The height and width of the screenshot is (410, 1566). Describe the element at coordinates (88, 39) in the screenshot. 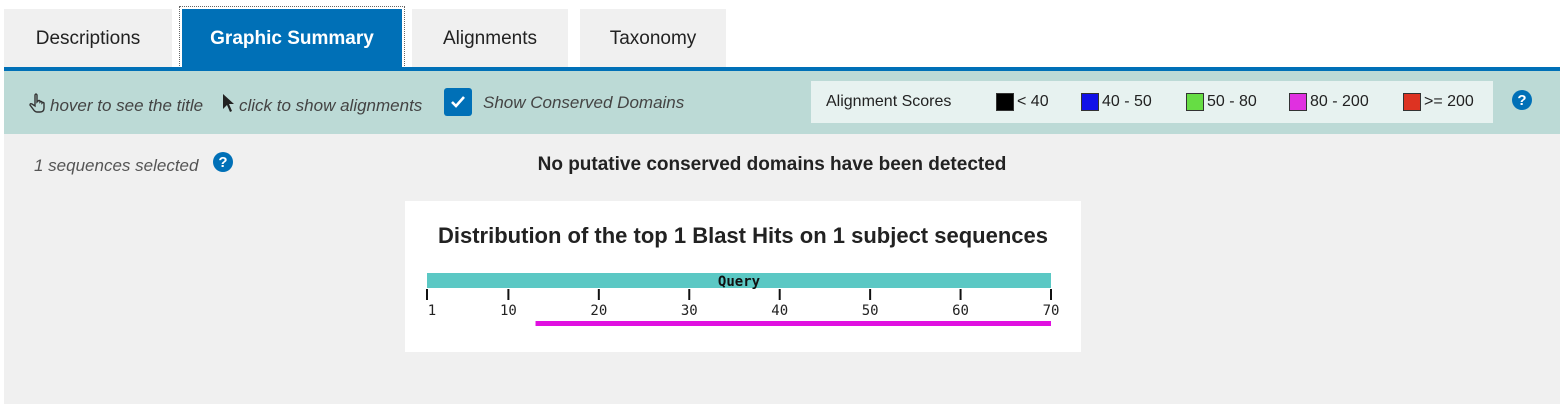

I see `tab-descriptions: Descriptions` at that location.